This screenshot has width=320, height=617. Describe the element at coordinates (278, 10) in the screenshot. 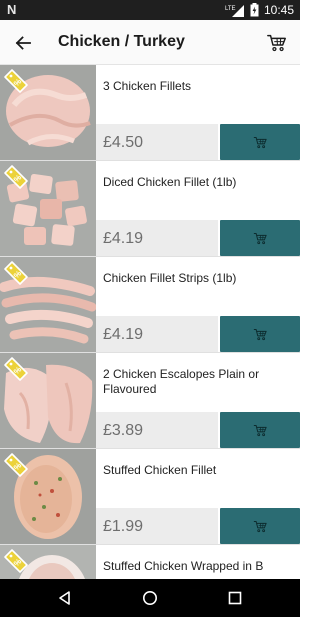

I see `clock: 10:45` at that location.